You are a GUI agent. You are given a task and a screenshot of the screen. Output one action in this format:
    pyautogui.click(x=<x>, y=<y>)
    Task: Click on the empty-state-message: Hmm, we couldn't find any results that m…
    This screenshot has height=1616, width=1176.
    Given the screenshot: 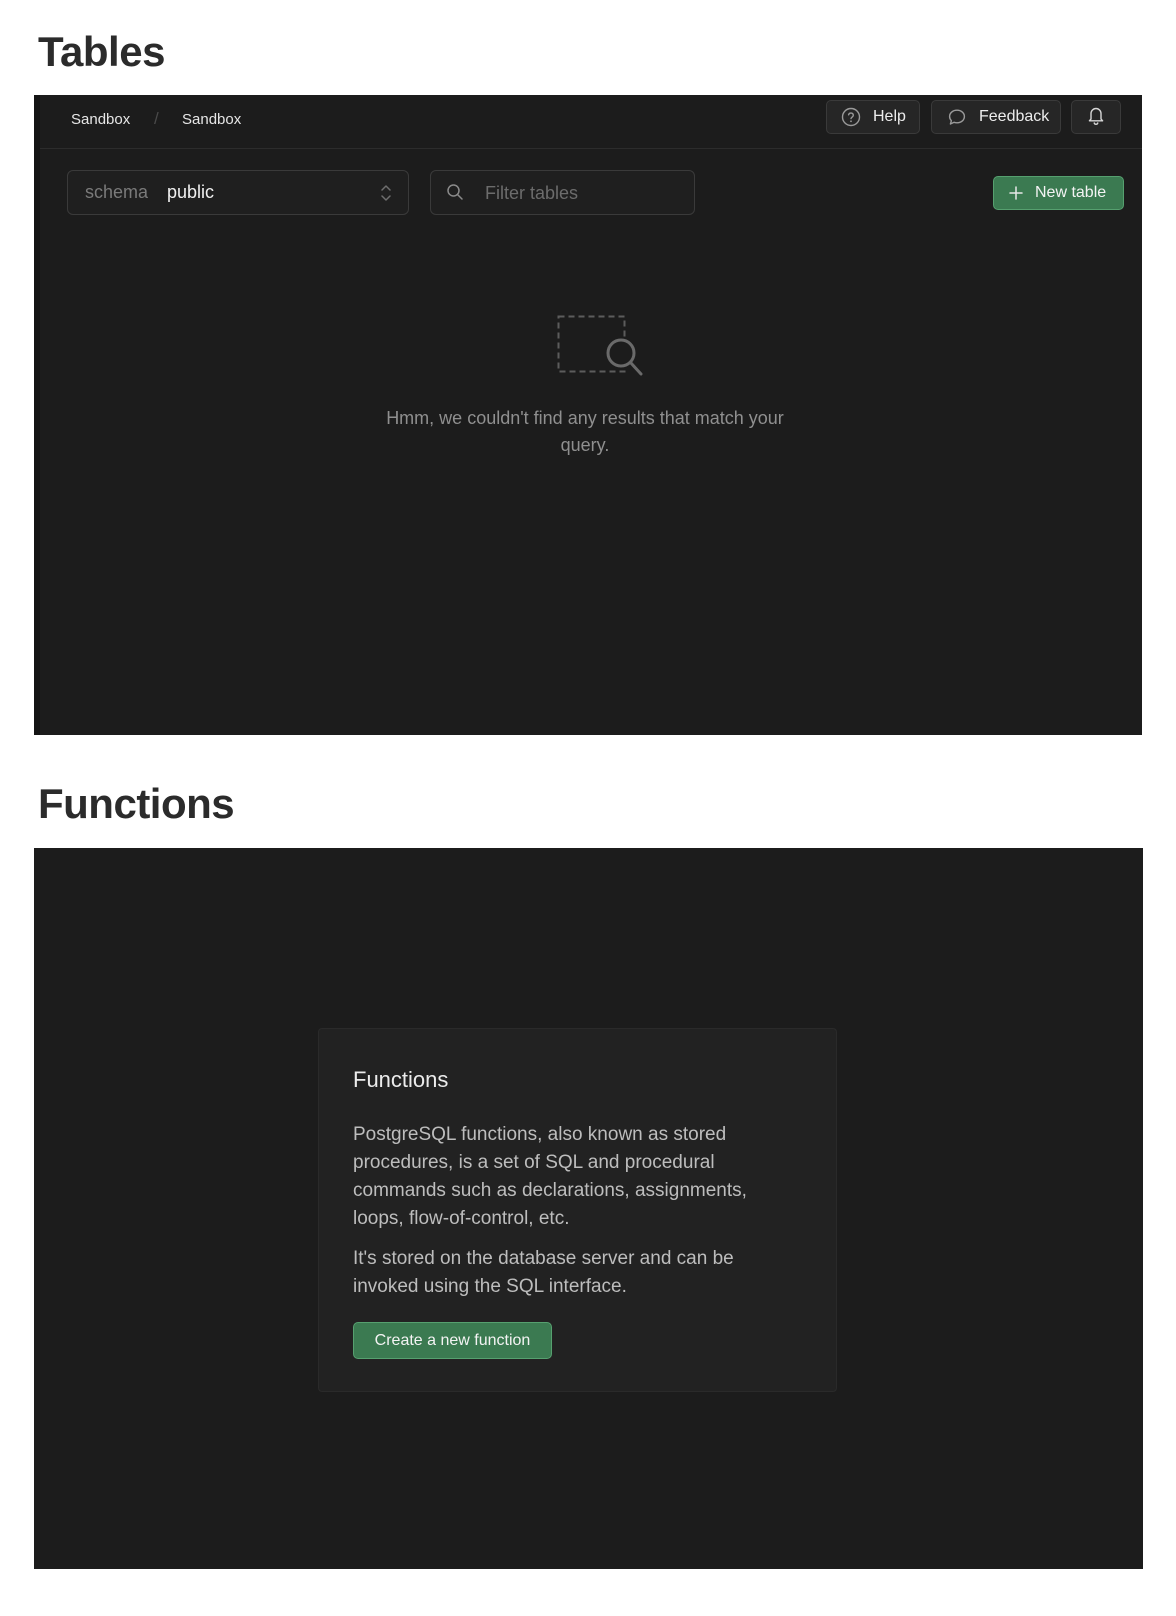 What is the action you would take?
    pyautogui.click(x=585, y=431)
    